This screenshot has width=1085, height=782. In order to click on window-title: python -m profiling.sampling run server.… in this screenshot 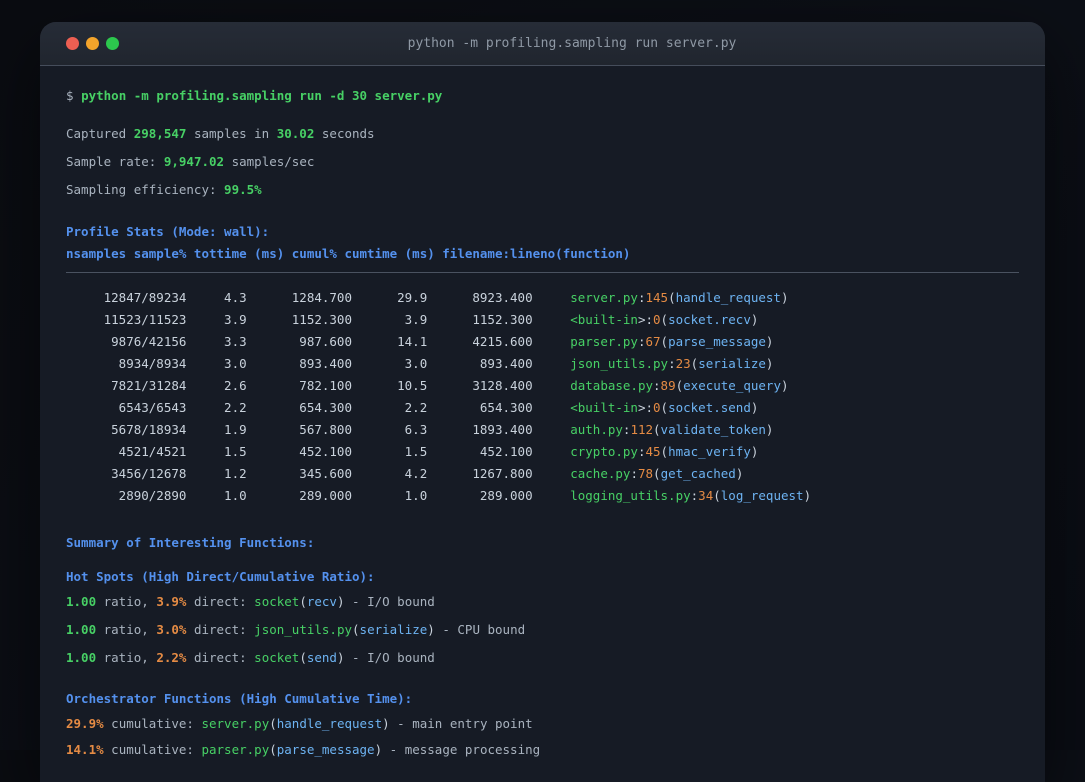, I will do `click(572, 43)`.